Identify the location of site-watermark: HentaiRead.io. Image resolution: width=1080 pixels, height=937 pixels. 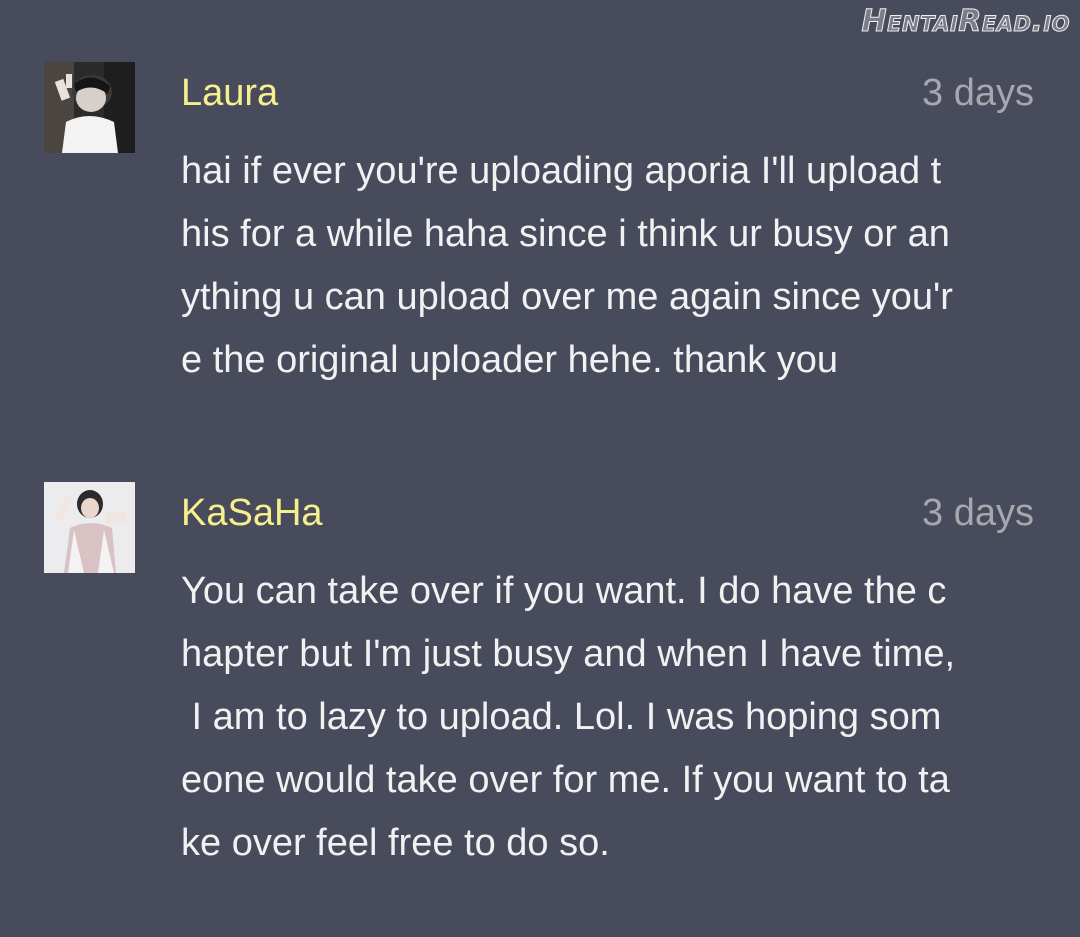
(965, 22).